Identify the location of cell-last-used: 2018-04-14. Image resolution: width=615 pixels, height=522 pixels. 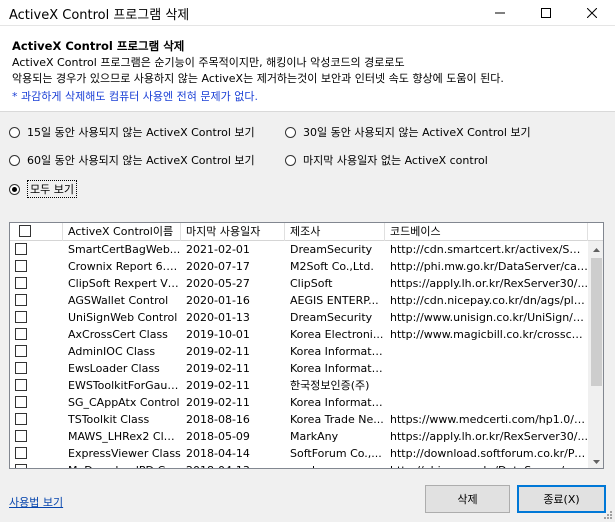
(218, 453).